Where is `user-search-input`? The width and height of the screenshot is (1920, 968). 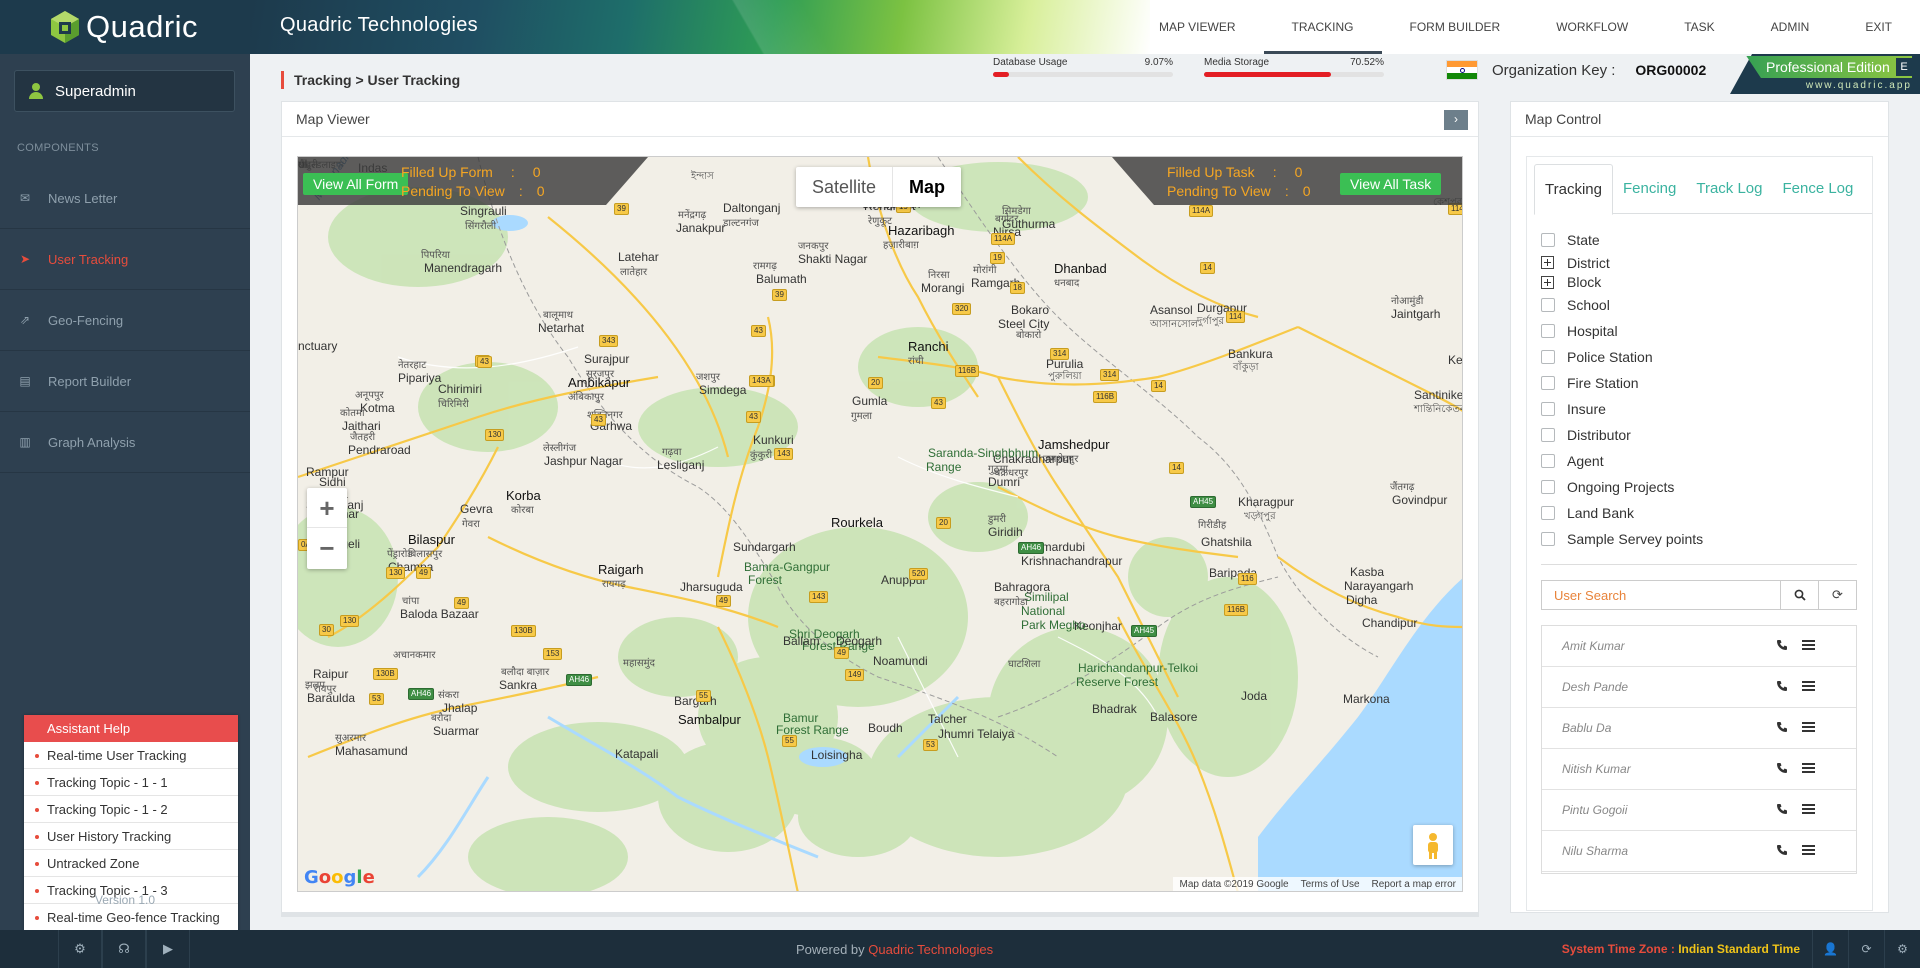
user-search-input is located at coordinates (1661, 595).